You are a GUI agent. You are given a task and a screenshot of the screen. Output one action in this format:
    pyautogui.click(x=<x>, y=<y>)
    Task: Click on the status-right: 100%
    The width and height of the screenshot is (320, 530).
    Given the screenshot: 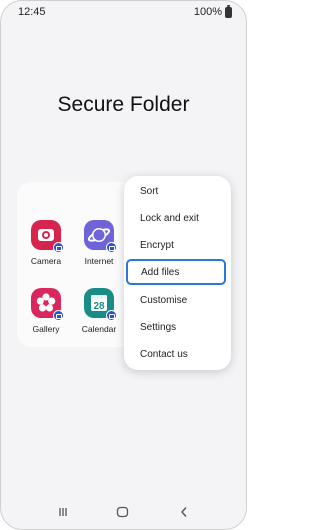 What is the action you would take?
    pyautogui.click(x=212, y=11)
    